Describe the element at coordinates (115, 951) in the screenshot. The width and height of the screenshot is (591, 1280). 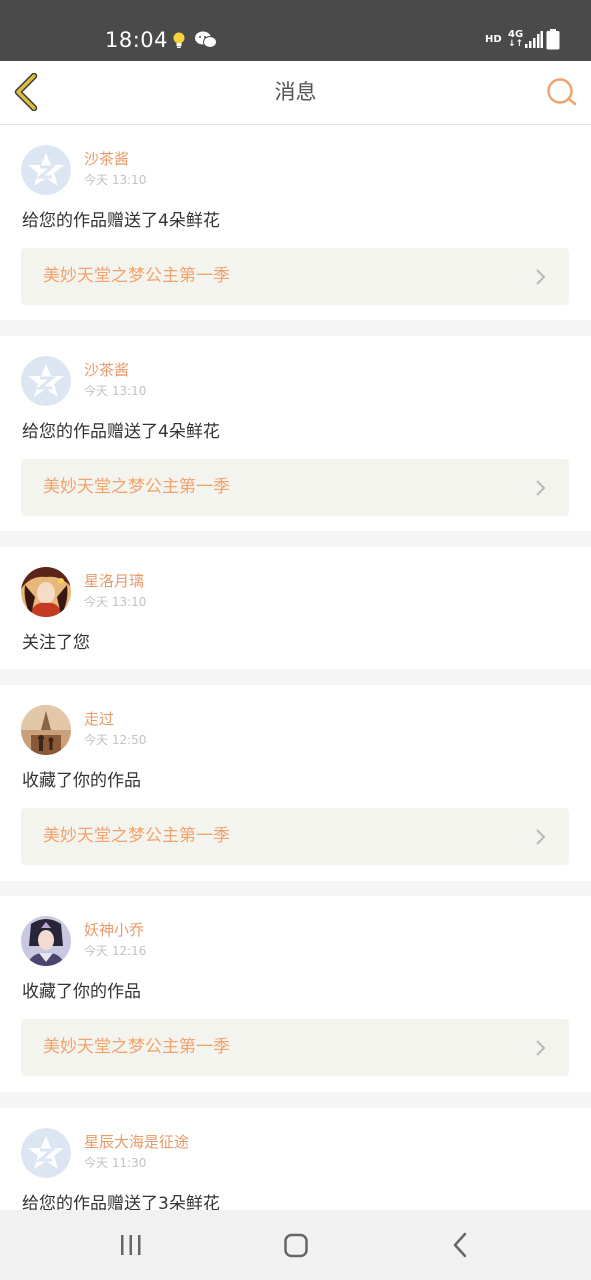
I see `message-time: 今天 12:16` at that location.